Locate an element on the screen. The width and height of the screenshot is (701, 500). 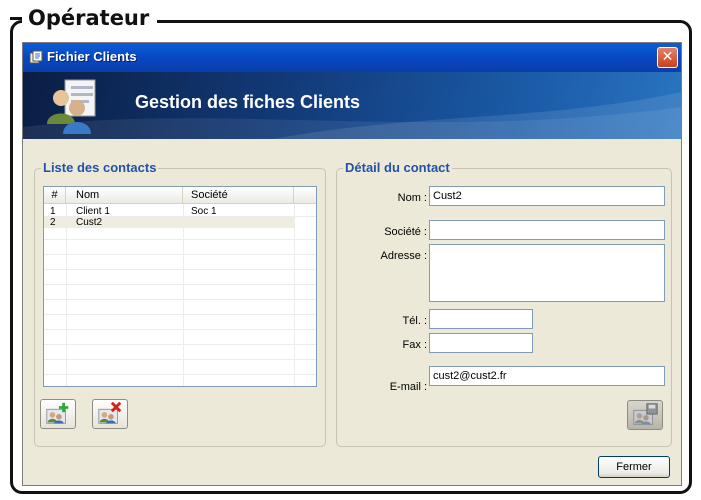
add-contact-button is located at coordinates (58, 414).